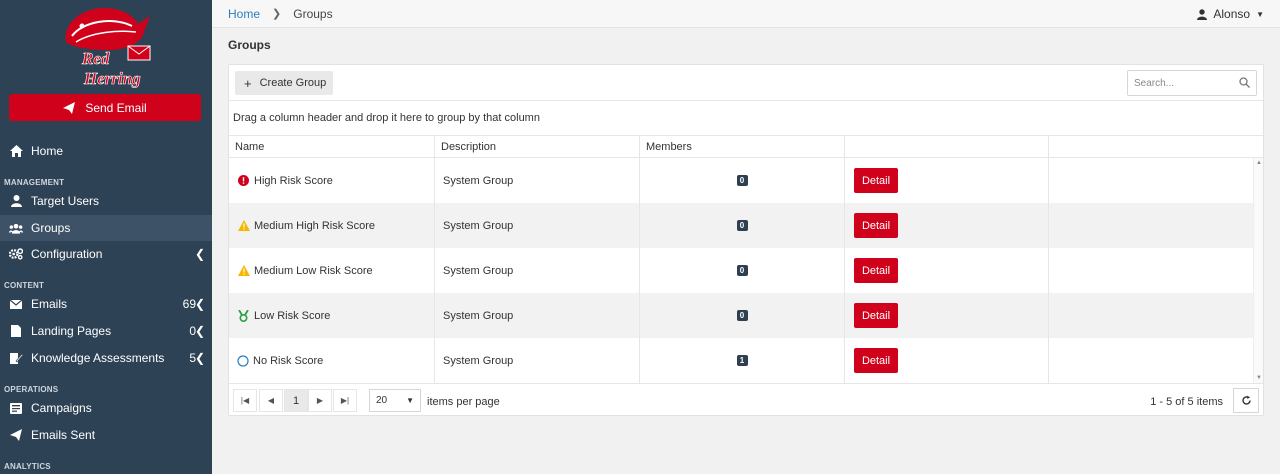  I want to click on column-header-description: Description, so click(536, 147).